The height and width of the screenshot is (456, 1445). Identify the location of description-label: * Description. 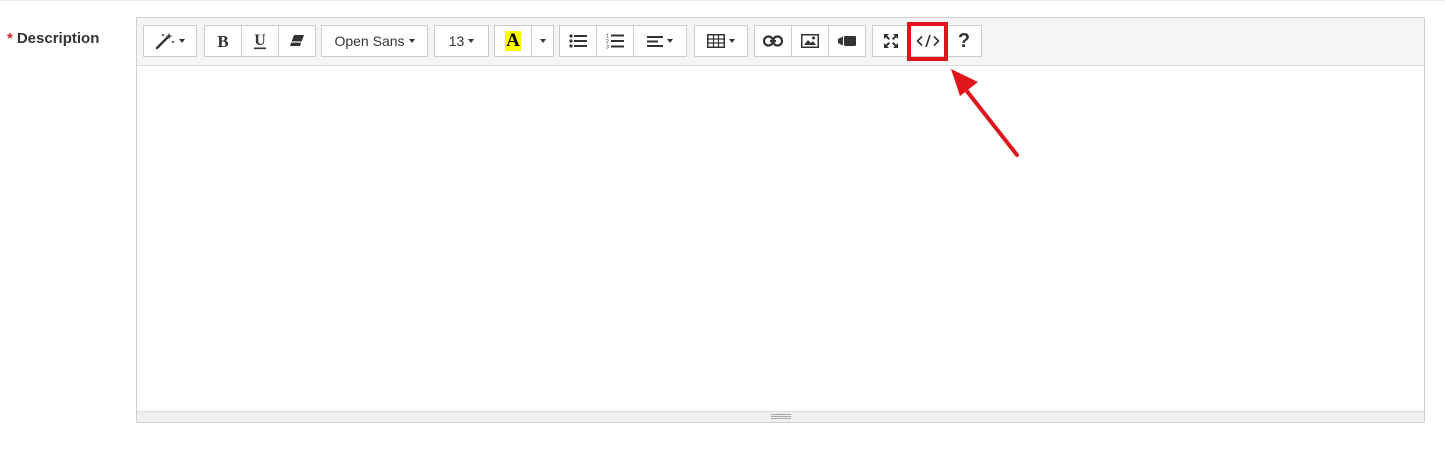
(53, 38).